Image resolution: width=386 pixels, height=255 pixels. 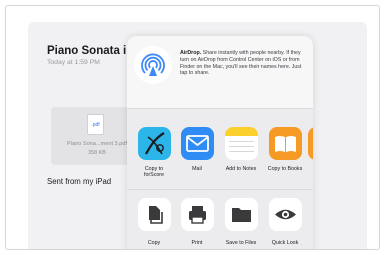 I want to click on forscore-icon, so click(x=154, y=143).